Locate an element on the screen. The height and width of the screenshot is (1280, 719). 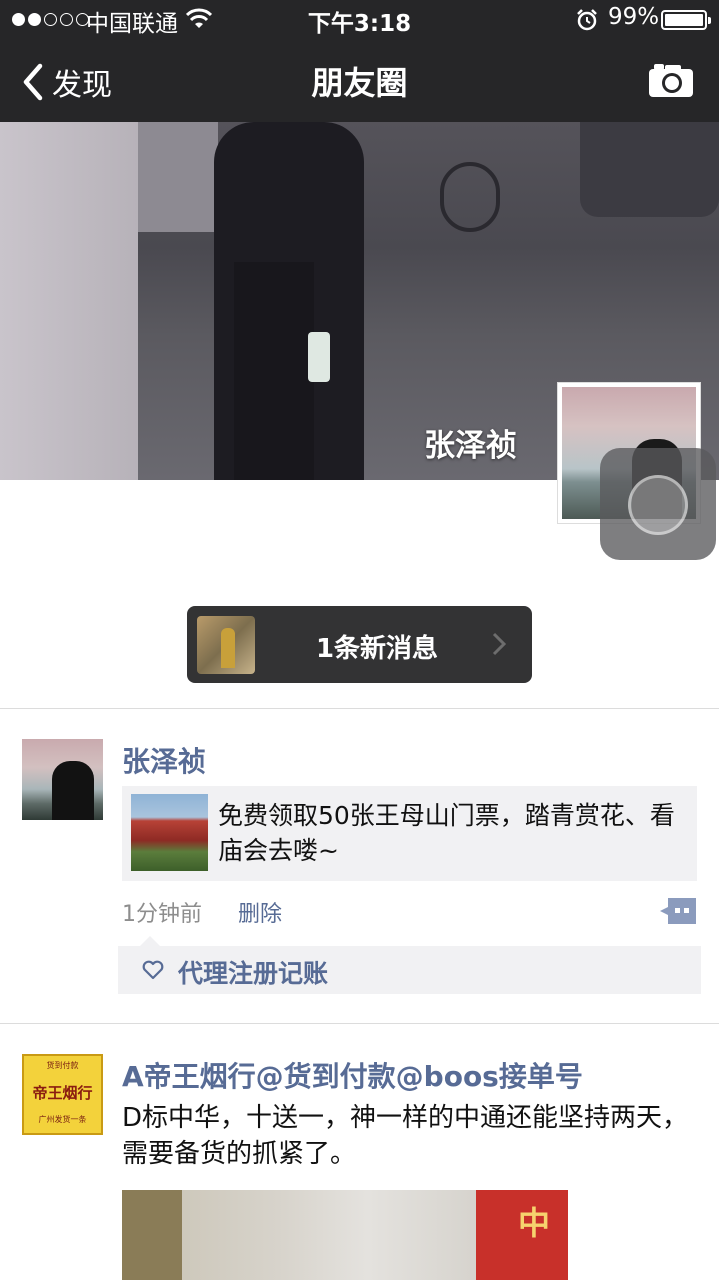
chevron-right-icon is located at coordinates (499, 644).